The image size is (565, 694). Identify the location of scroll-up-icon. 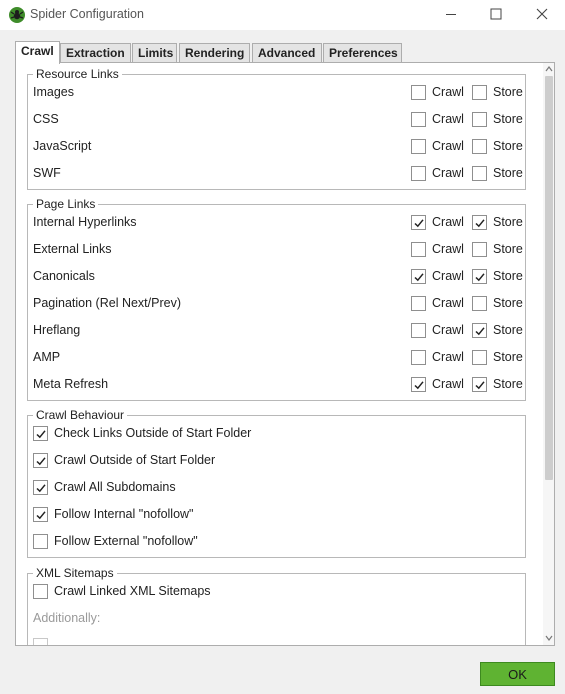
(548, 69).